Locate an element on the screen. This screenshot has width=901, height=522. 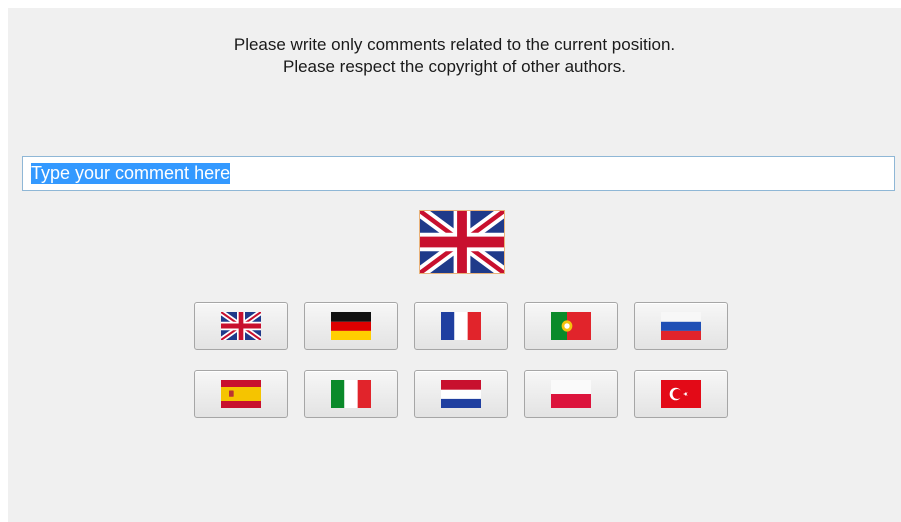
poland-flag-icon is located at coordinates (571, 394).